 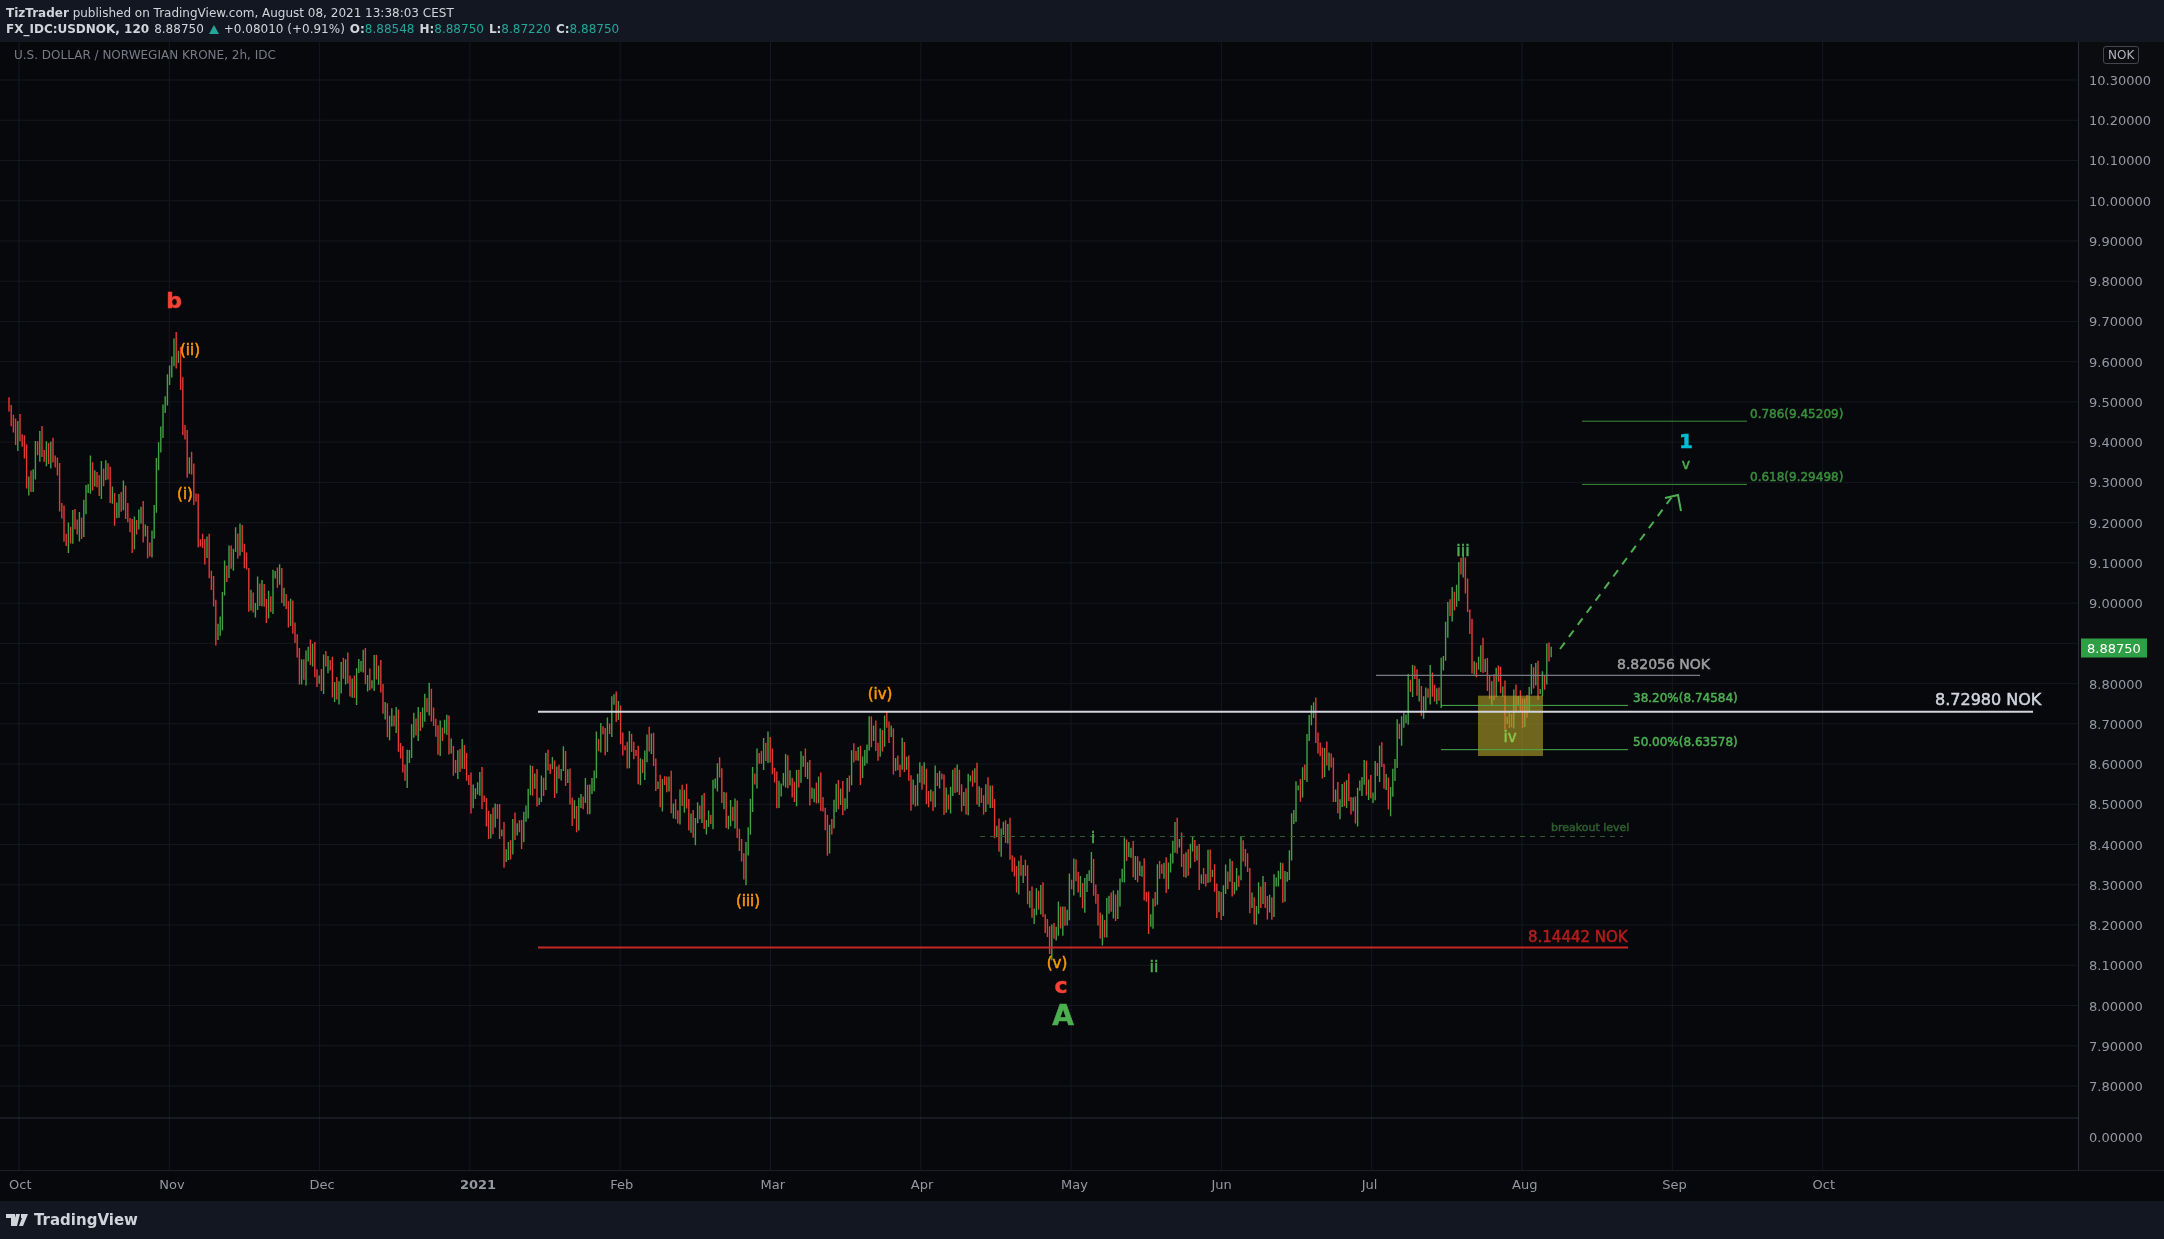 I want to click on ohlc-label: L:, so click(x=495, y=29).